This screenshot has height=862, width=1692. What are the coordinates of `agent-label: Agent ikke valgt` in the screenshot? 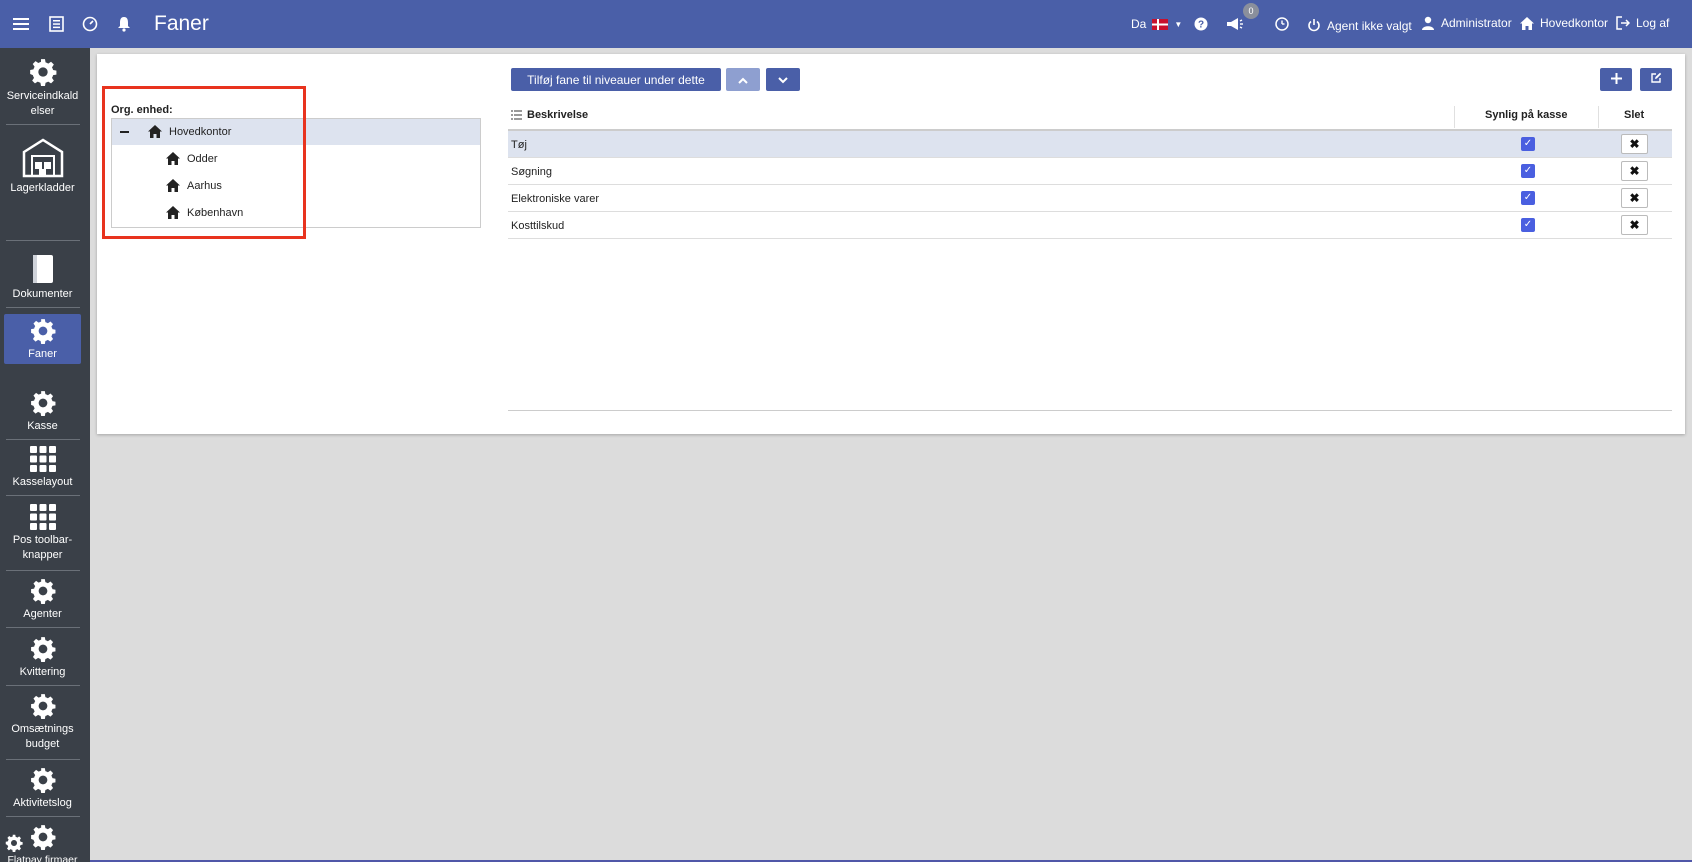 It's located at (1369, 26).